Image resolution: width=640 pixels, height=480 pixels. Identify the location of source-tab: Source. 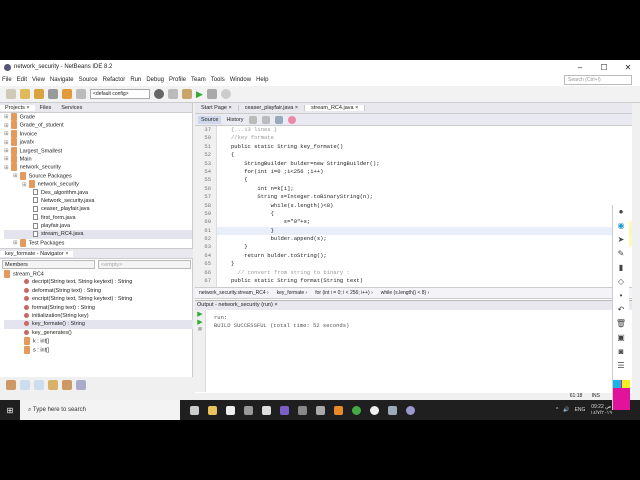
(210, 119).